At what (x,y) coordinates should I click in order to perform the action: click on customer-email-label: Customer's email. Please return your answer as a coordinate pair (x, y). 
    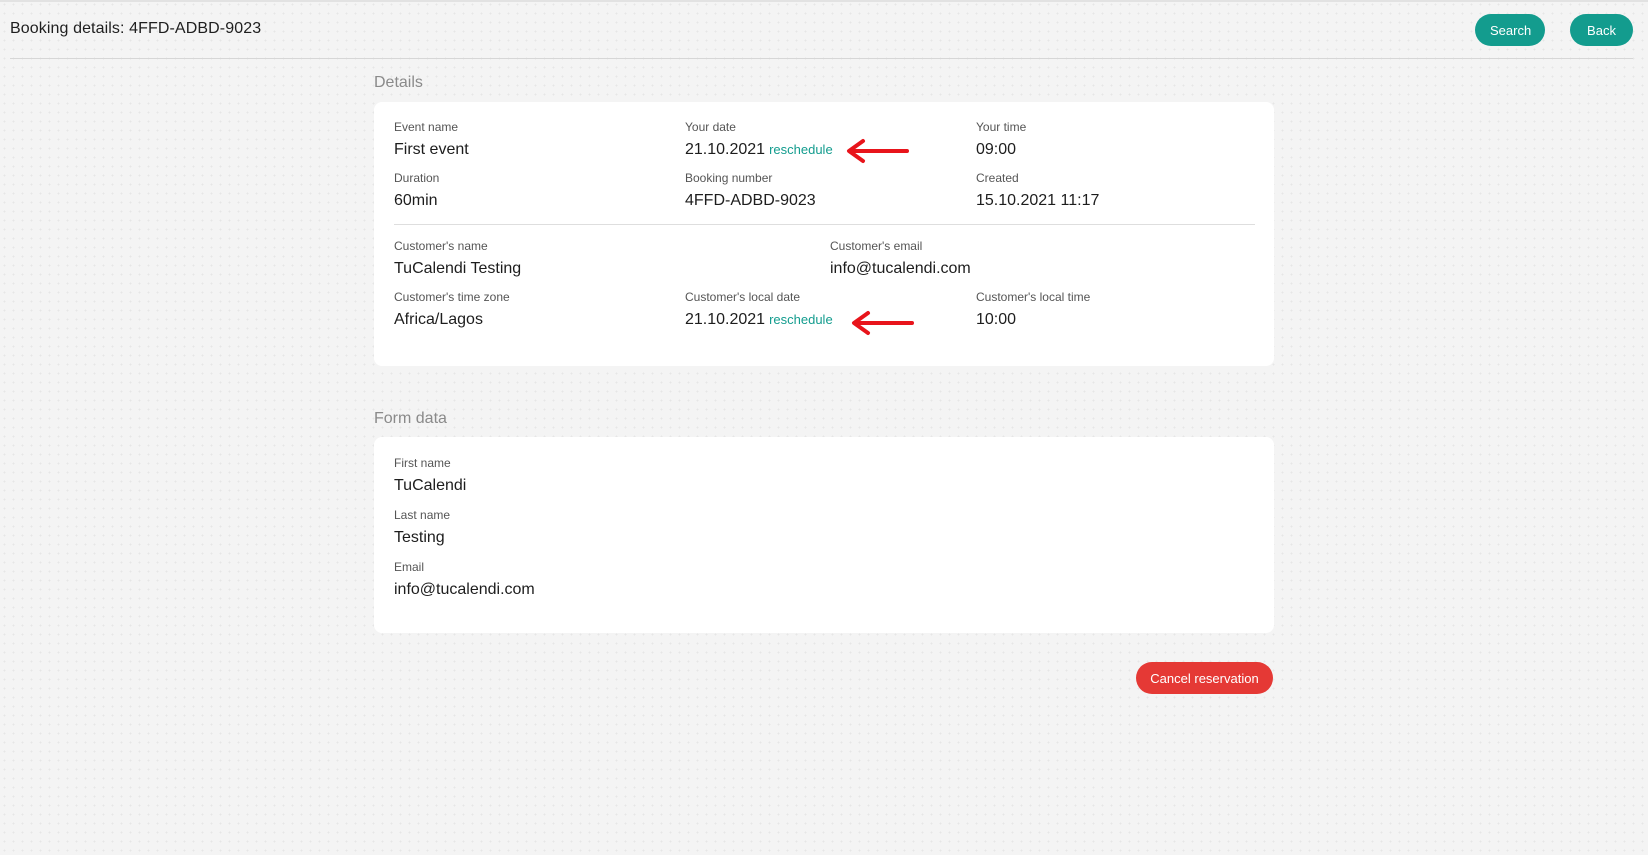
    Looking at the image, I should click on (876, 246).